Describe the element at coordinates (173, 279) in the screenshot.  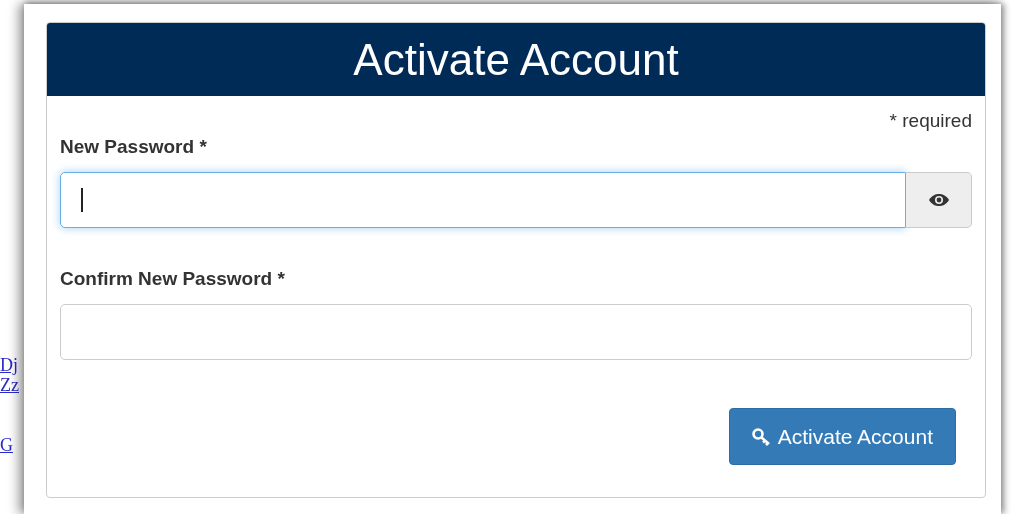
I see `field-label: Confirm New Password *` at that location.